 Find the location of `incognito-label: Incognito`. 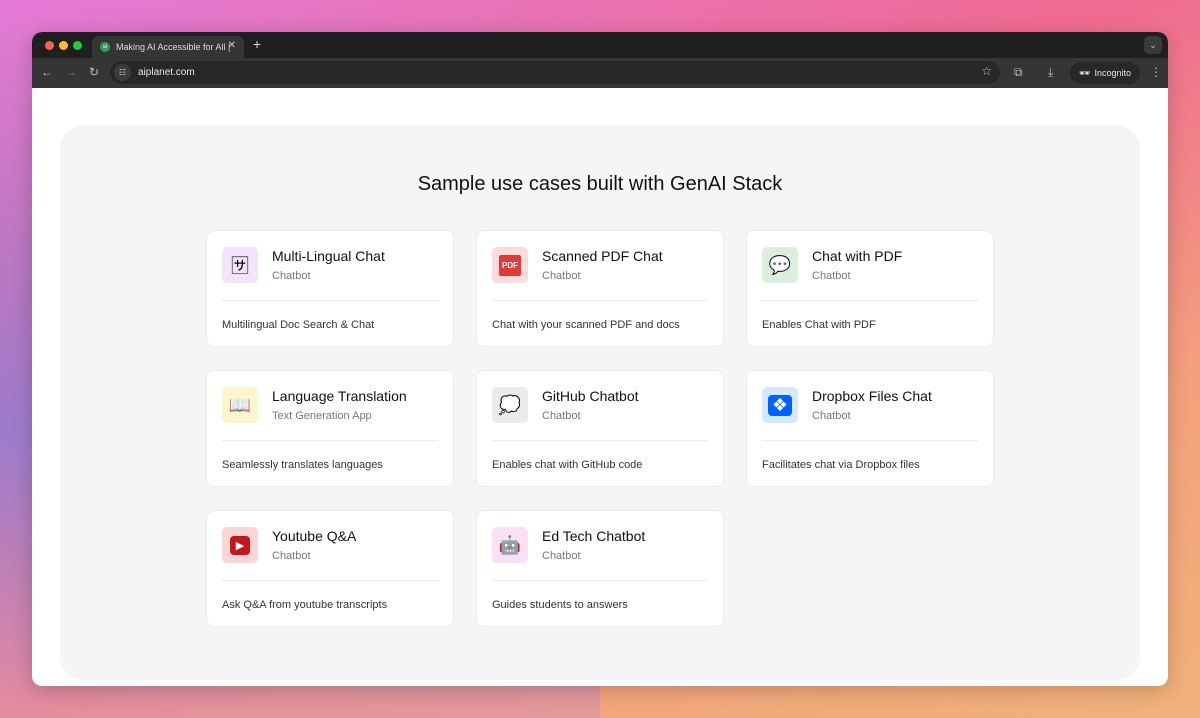

incognito-label: Incognito is located at coordinates (1112, 73).